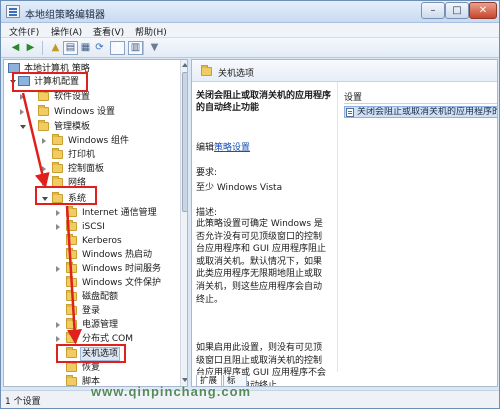  What do you see at coordinates (119, 213) in the screenshot?
I see `tree-item-label: Internet 通信管理` at bounding box center [119, 213].